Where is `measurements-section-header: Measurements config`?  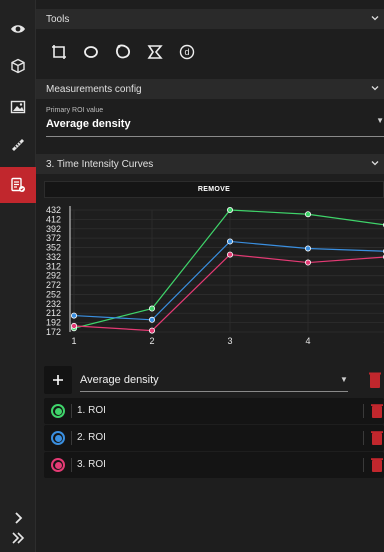 measurements-section-header: Measurements config is located at coordinates (210, 89).